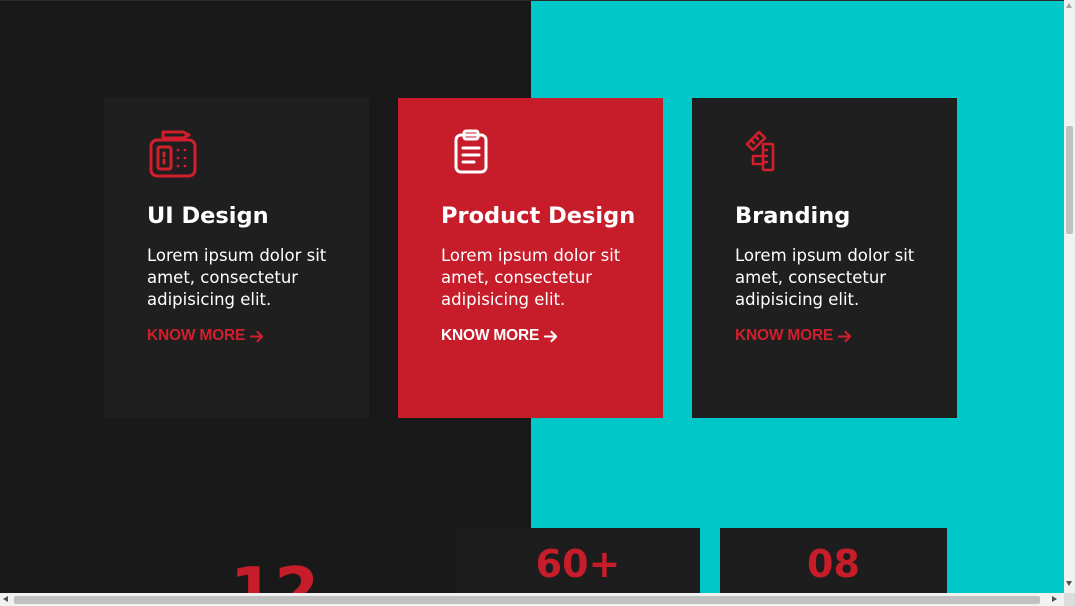  Describe the element at coordinates (1069, 5) in the screenshot. I see `scroll-up-arrow-icon` at that location.